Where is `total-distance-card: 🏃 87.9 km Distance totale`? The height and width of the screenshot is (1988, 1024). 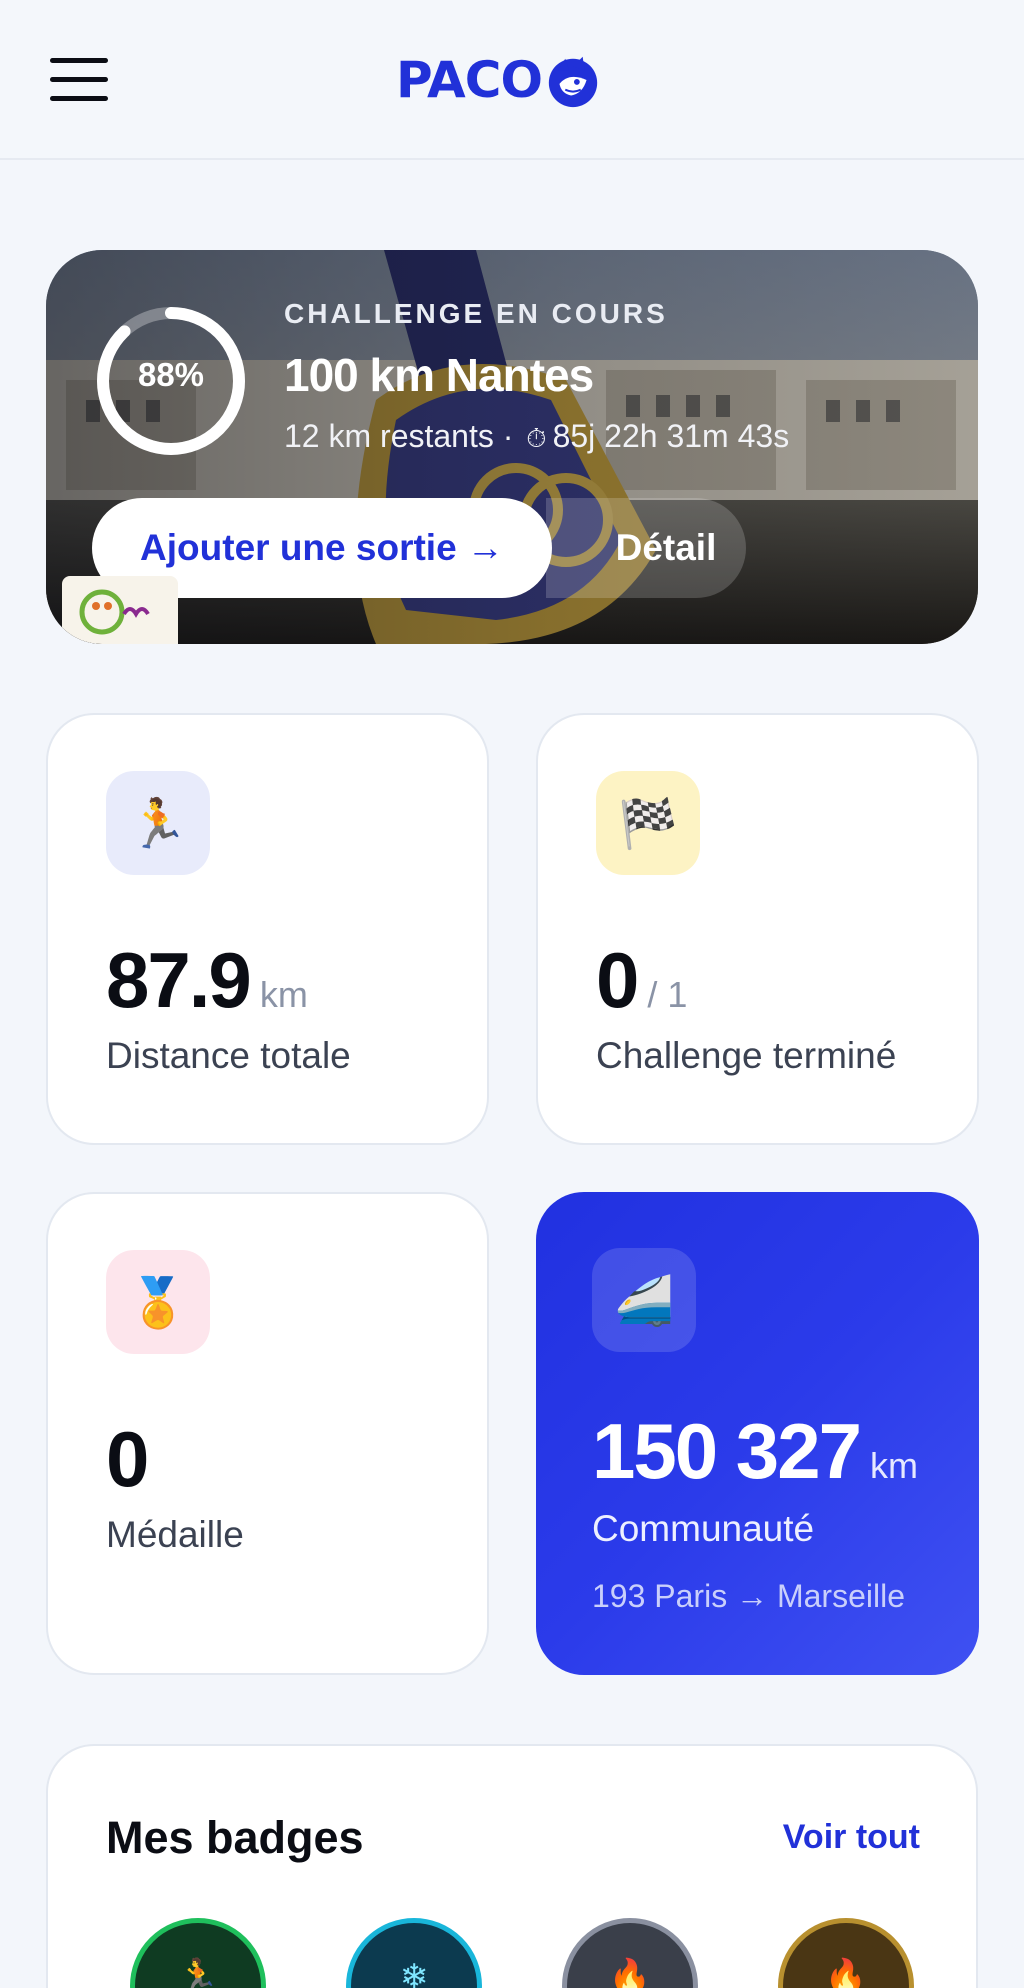
total-distance-card: 🏃 87.9 km Distance totale is located at coordinates (267, 929).